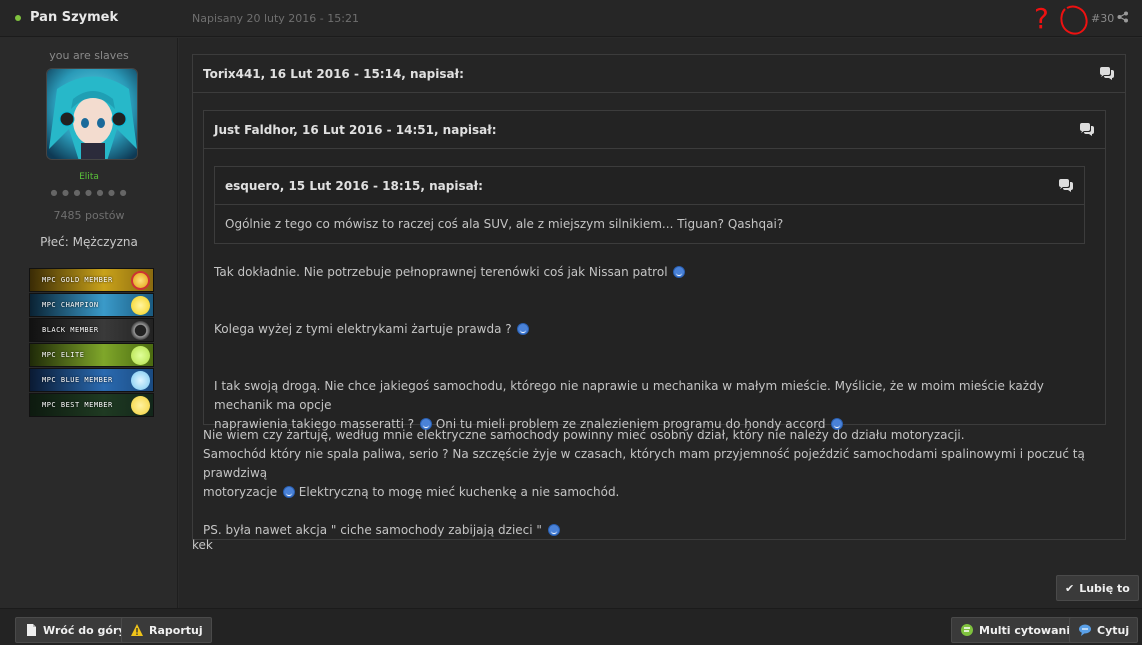  I want to click on multiquote-icon, so click(967, 630).